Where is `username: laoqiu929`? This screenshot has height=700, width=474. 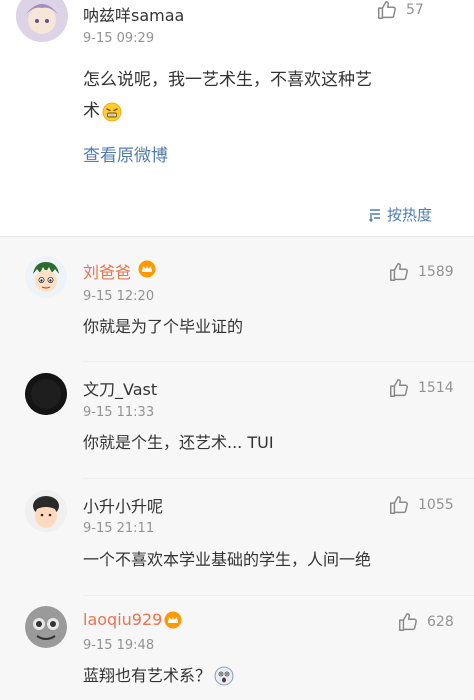
username: laoqiu929 is located at coordinates (122, 619).